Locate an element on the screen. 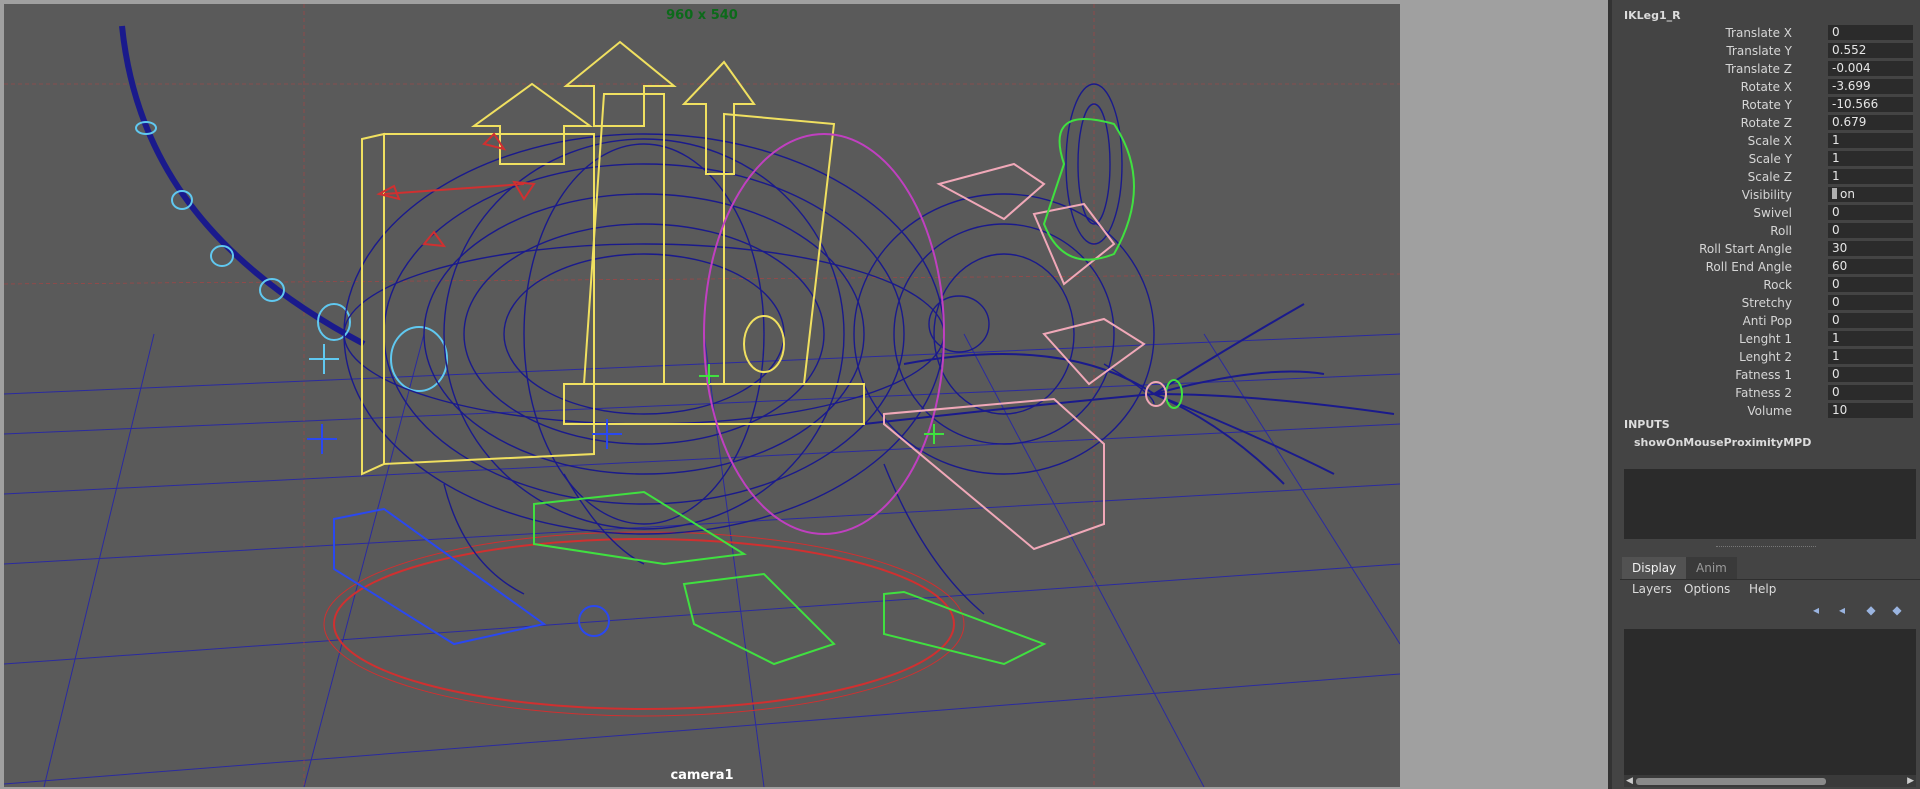 This screenshot has width=1920, height=789. attr-label: Rock is located at coordinates (1777, 285).